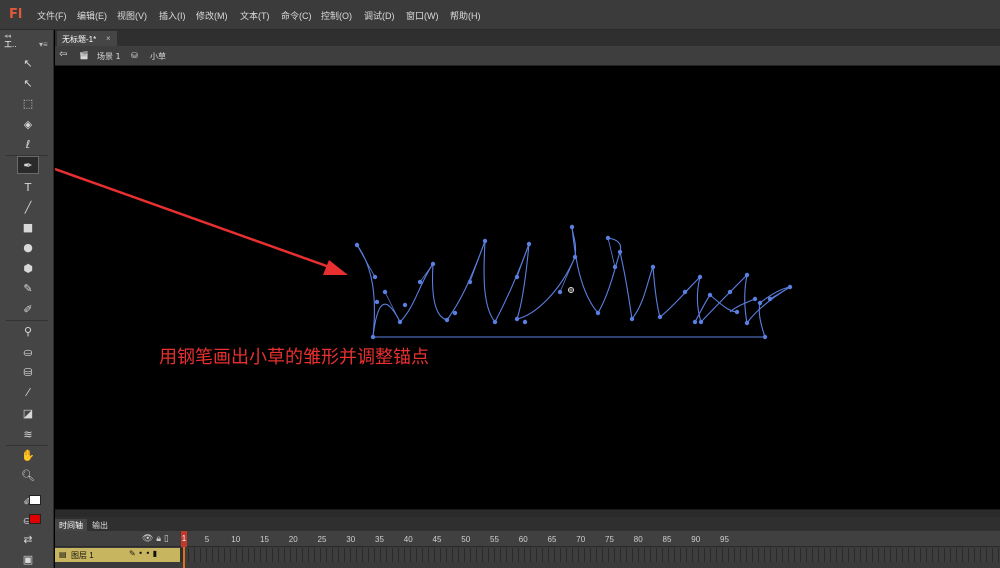 The width and height of the screenshot is (1000, 568). Describe the element at coordinates (527, 513) in the screenshot. I see `horizontal-scrollbar` at that location.